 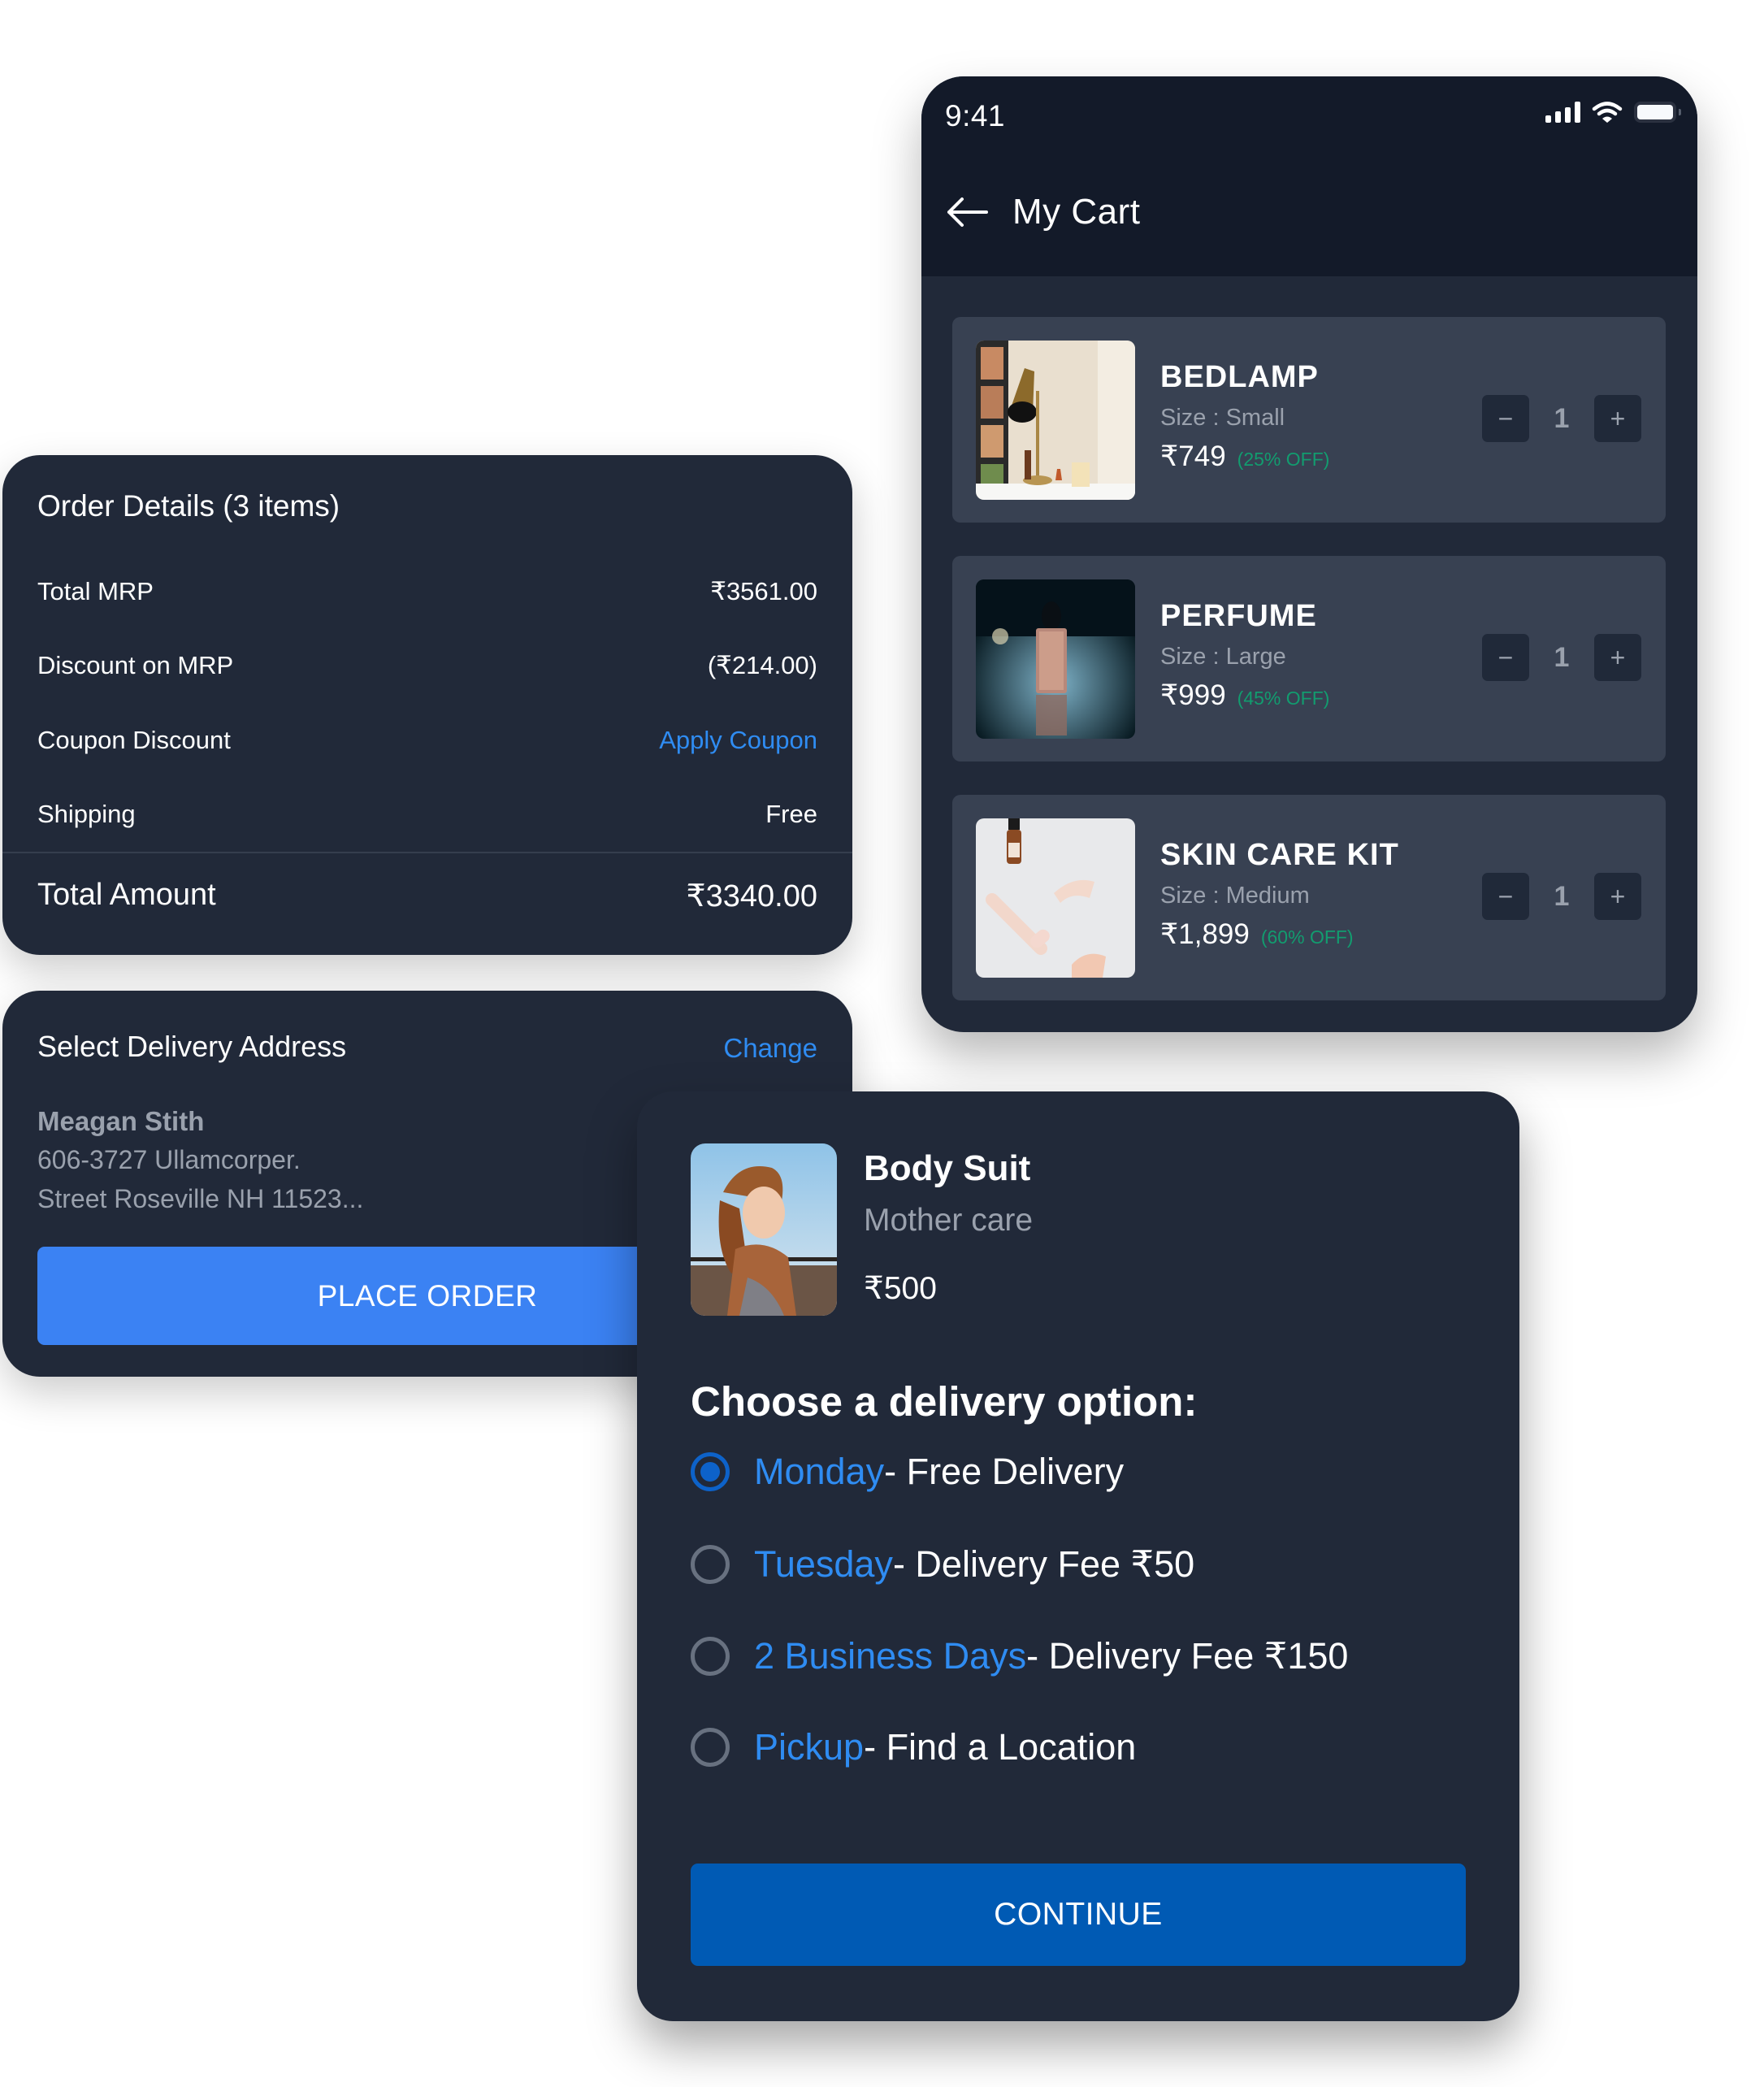 I want to click on page-title: My Cart, so click(x=1076, y=212).